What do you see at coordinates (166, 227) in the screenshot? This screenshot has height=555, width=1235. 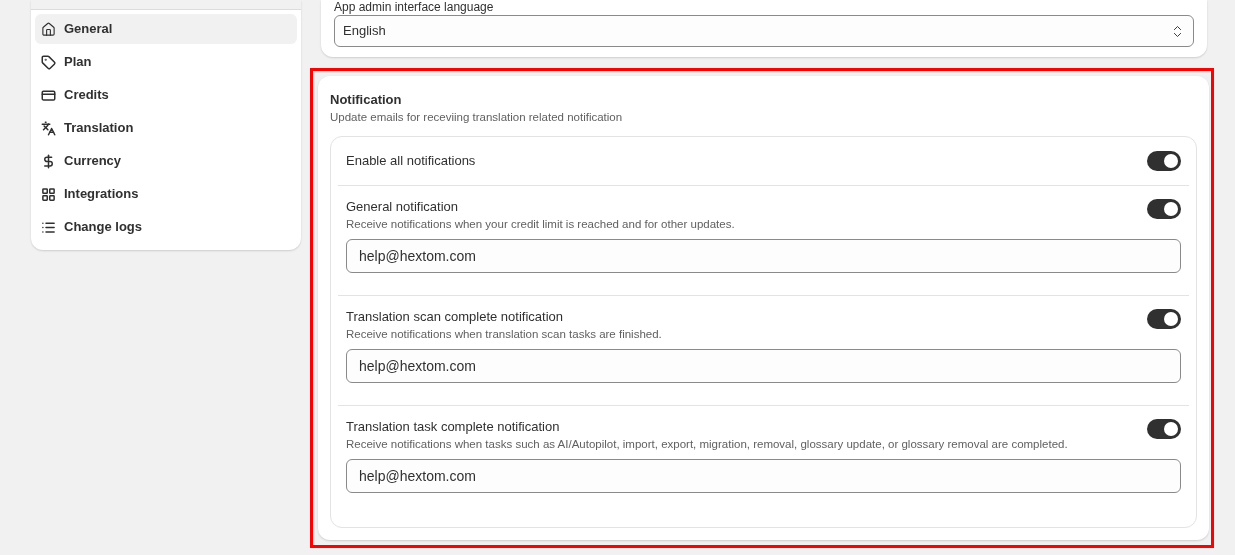 I see `sidebar-item: Change logs` at bounding box center [166, 227].